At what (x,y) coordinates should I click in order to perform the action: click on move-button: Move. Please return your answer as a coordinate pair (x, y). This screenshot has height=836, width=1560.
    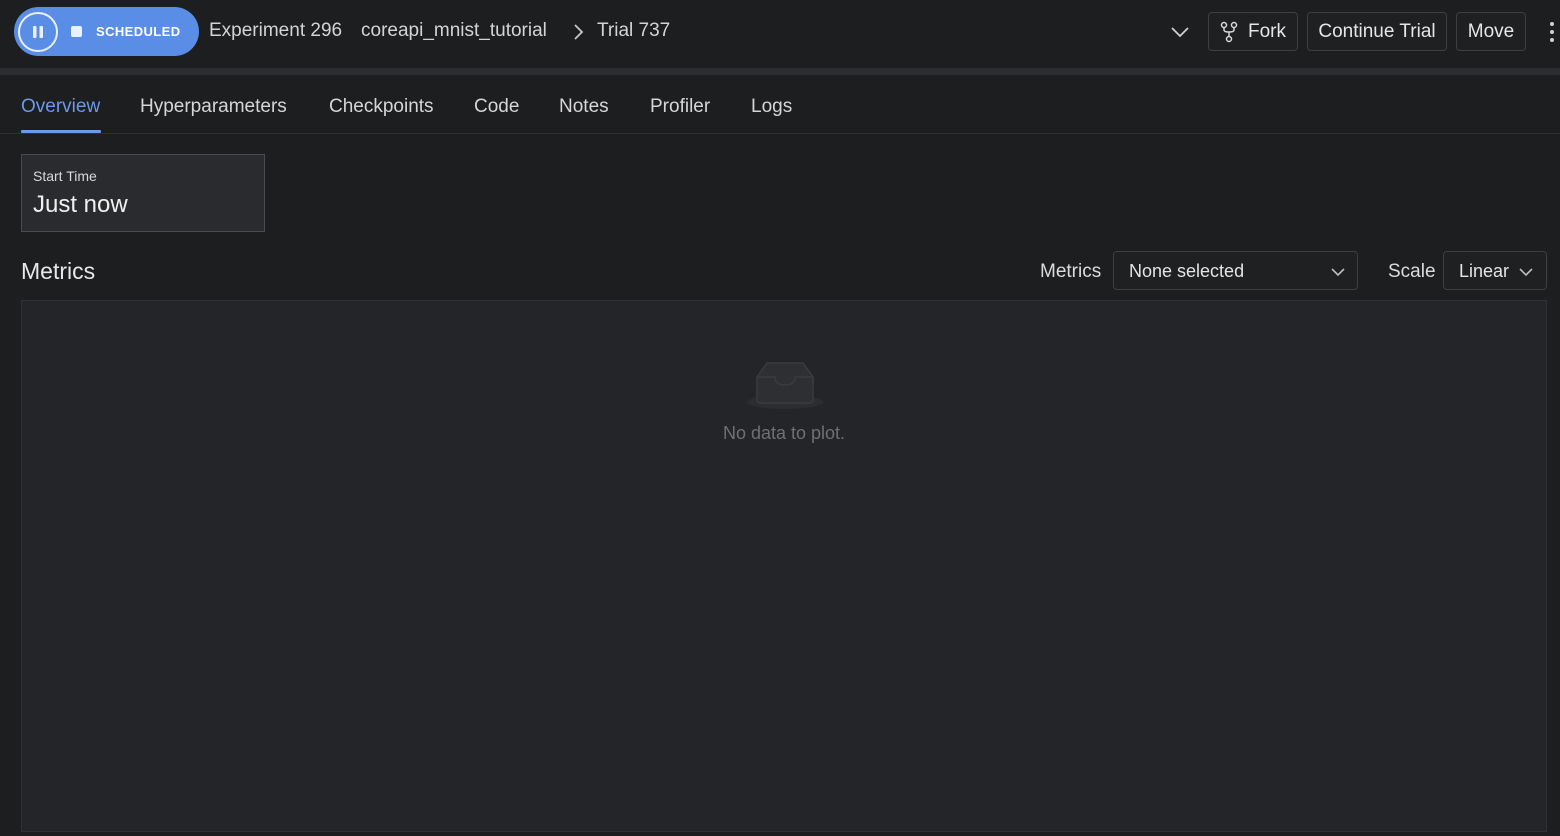
    Looking at the image, I should click on (1491, 31).